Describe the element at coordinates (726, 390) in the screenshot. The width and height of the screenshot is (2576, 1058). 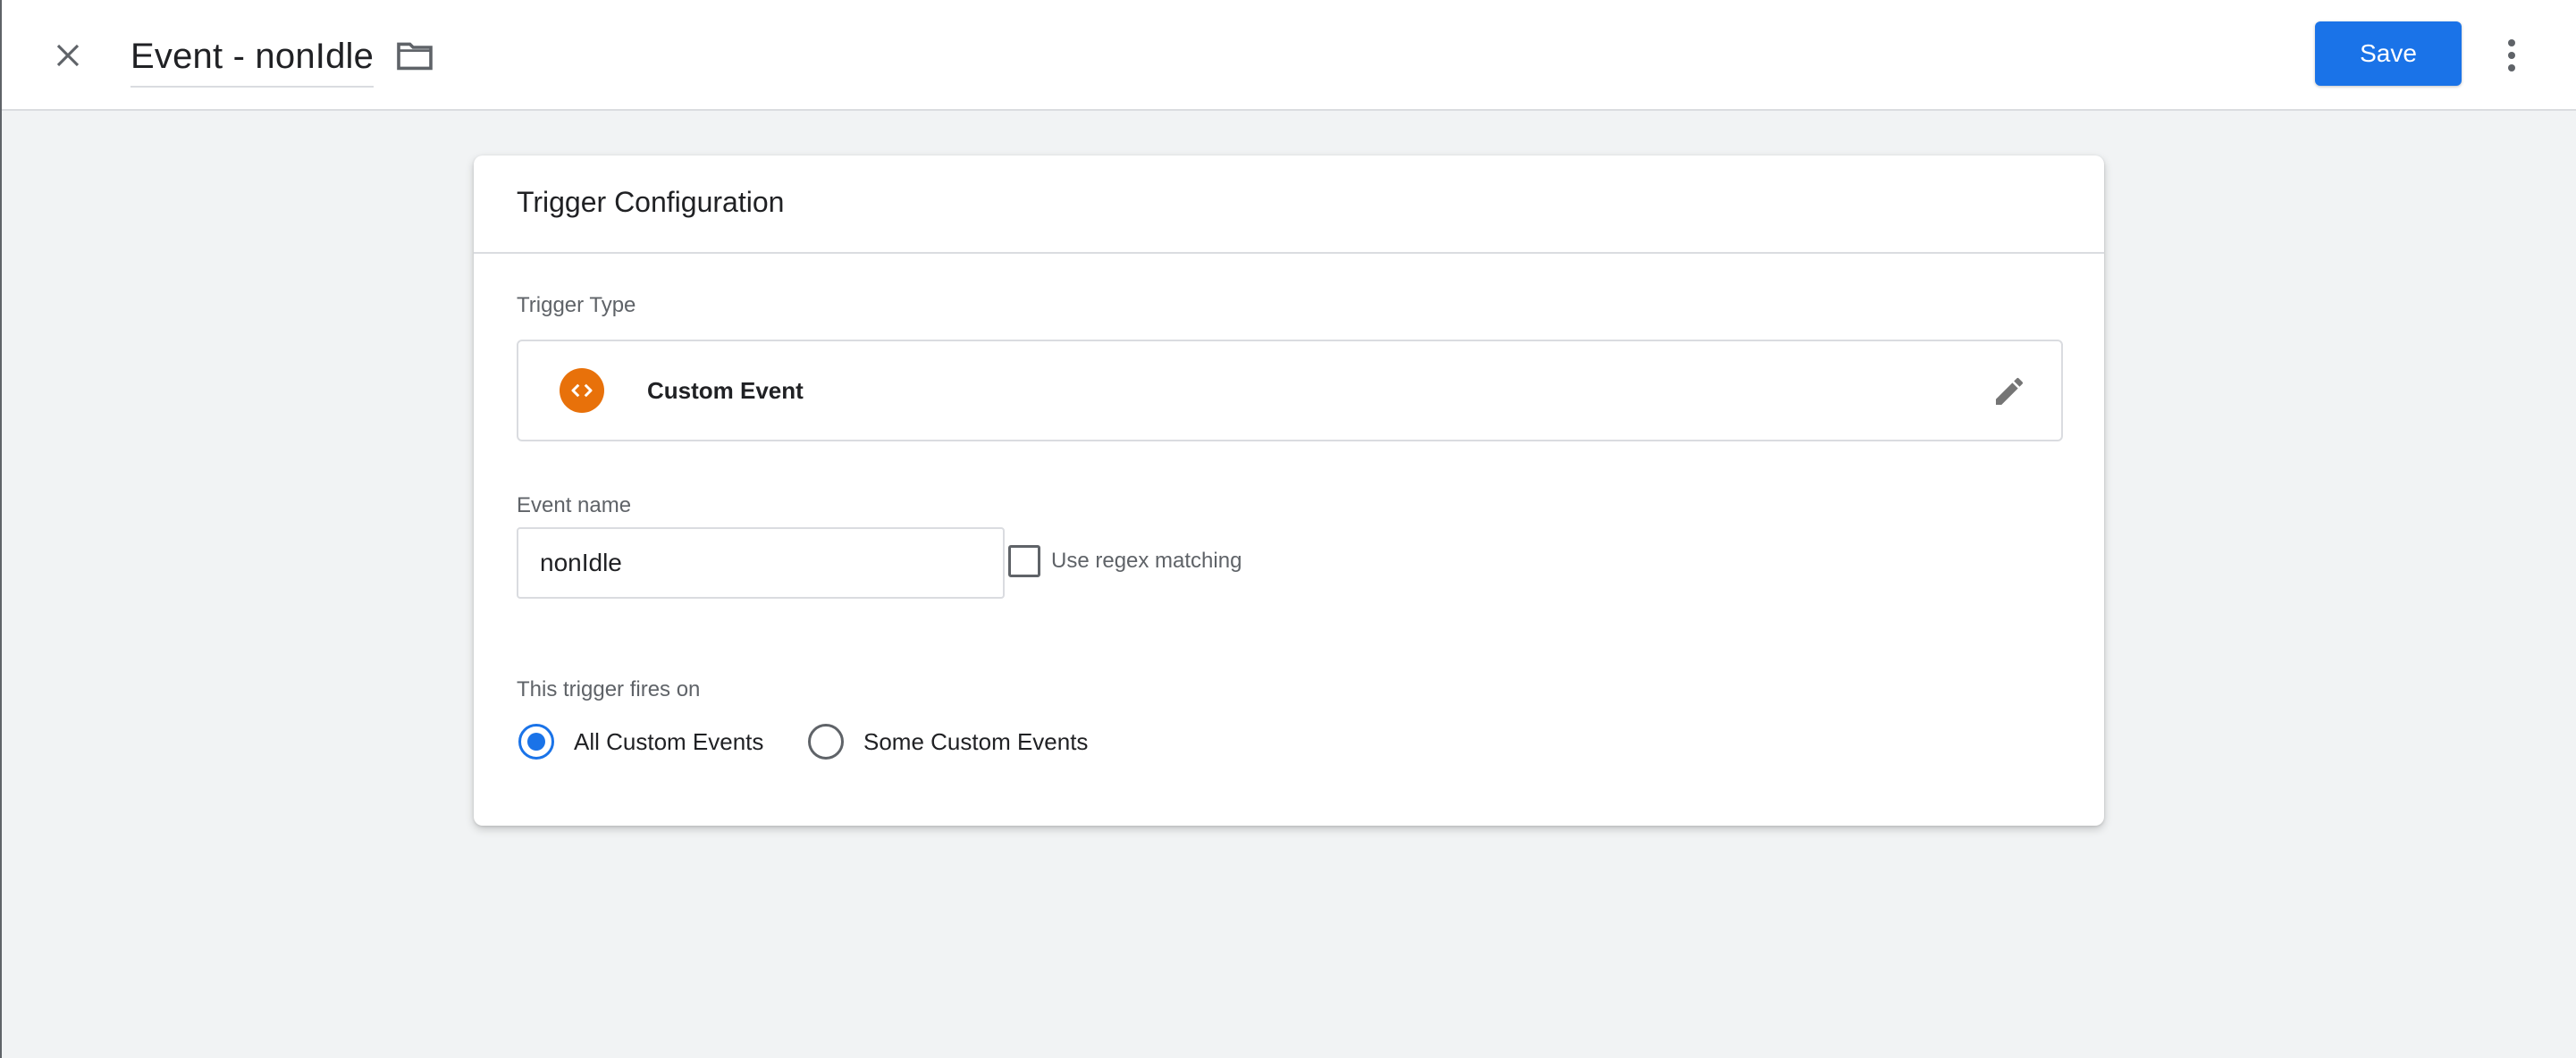
I see `trigger-type-name: Custom Event` at that location.